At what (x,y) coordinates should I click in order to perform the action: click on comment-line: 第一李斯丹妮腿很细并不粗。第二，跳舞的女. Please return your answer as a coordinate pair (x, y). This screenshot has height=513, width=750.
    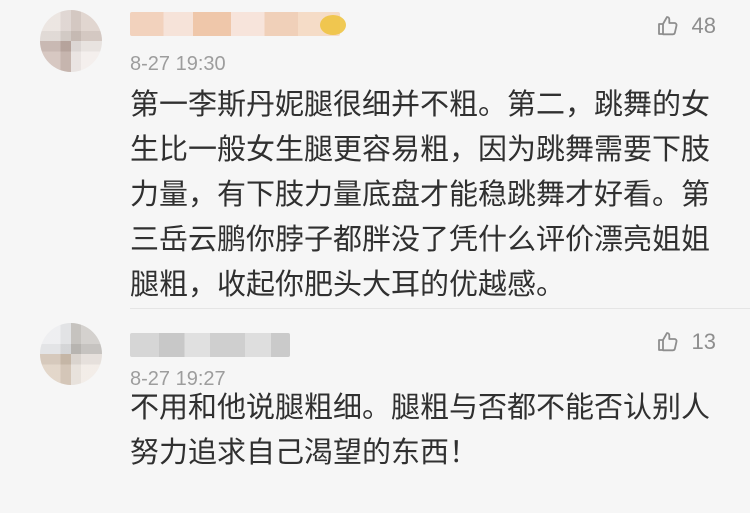
    Looking at the image, I should click on (420, 104).